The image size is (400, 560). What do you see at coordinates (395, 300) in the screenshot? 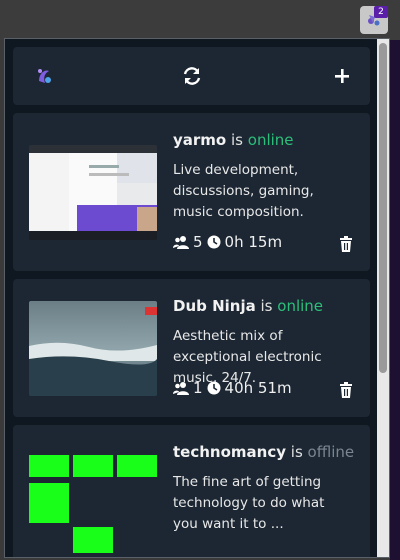
I see `page-background` at bounding box center [395, 300].